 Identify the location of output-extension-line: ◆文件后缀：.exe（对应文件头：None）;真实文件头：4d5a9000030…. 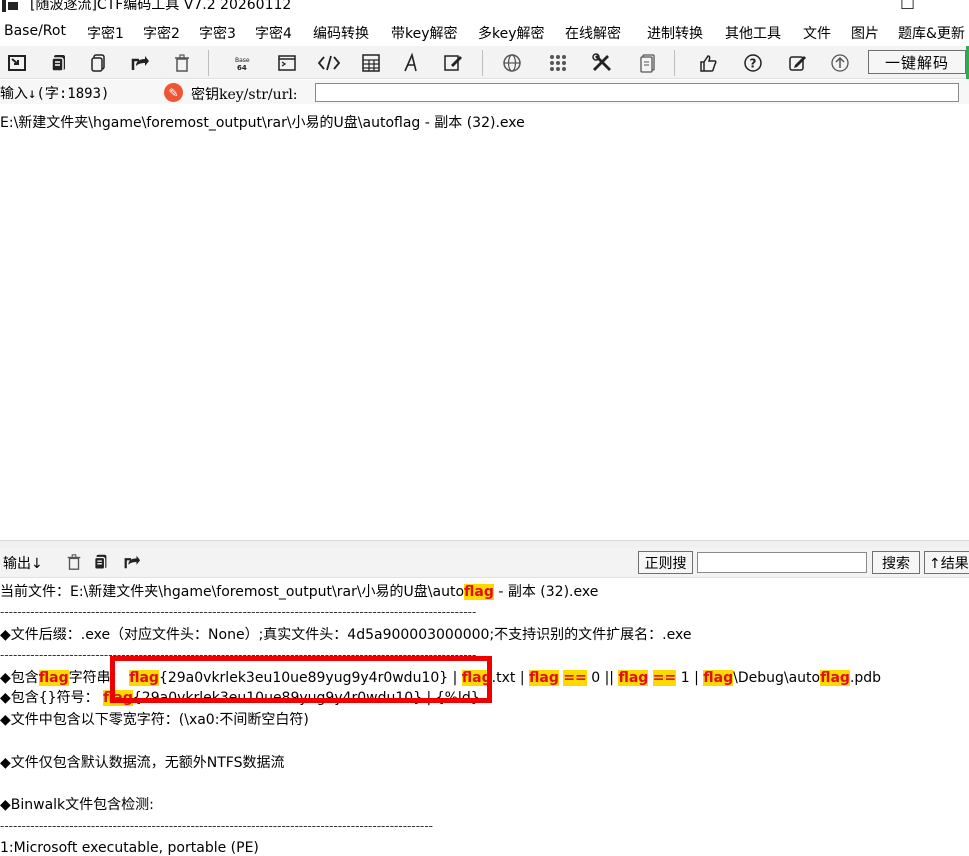
(346, 635).